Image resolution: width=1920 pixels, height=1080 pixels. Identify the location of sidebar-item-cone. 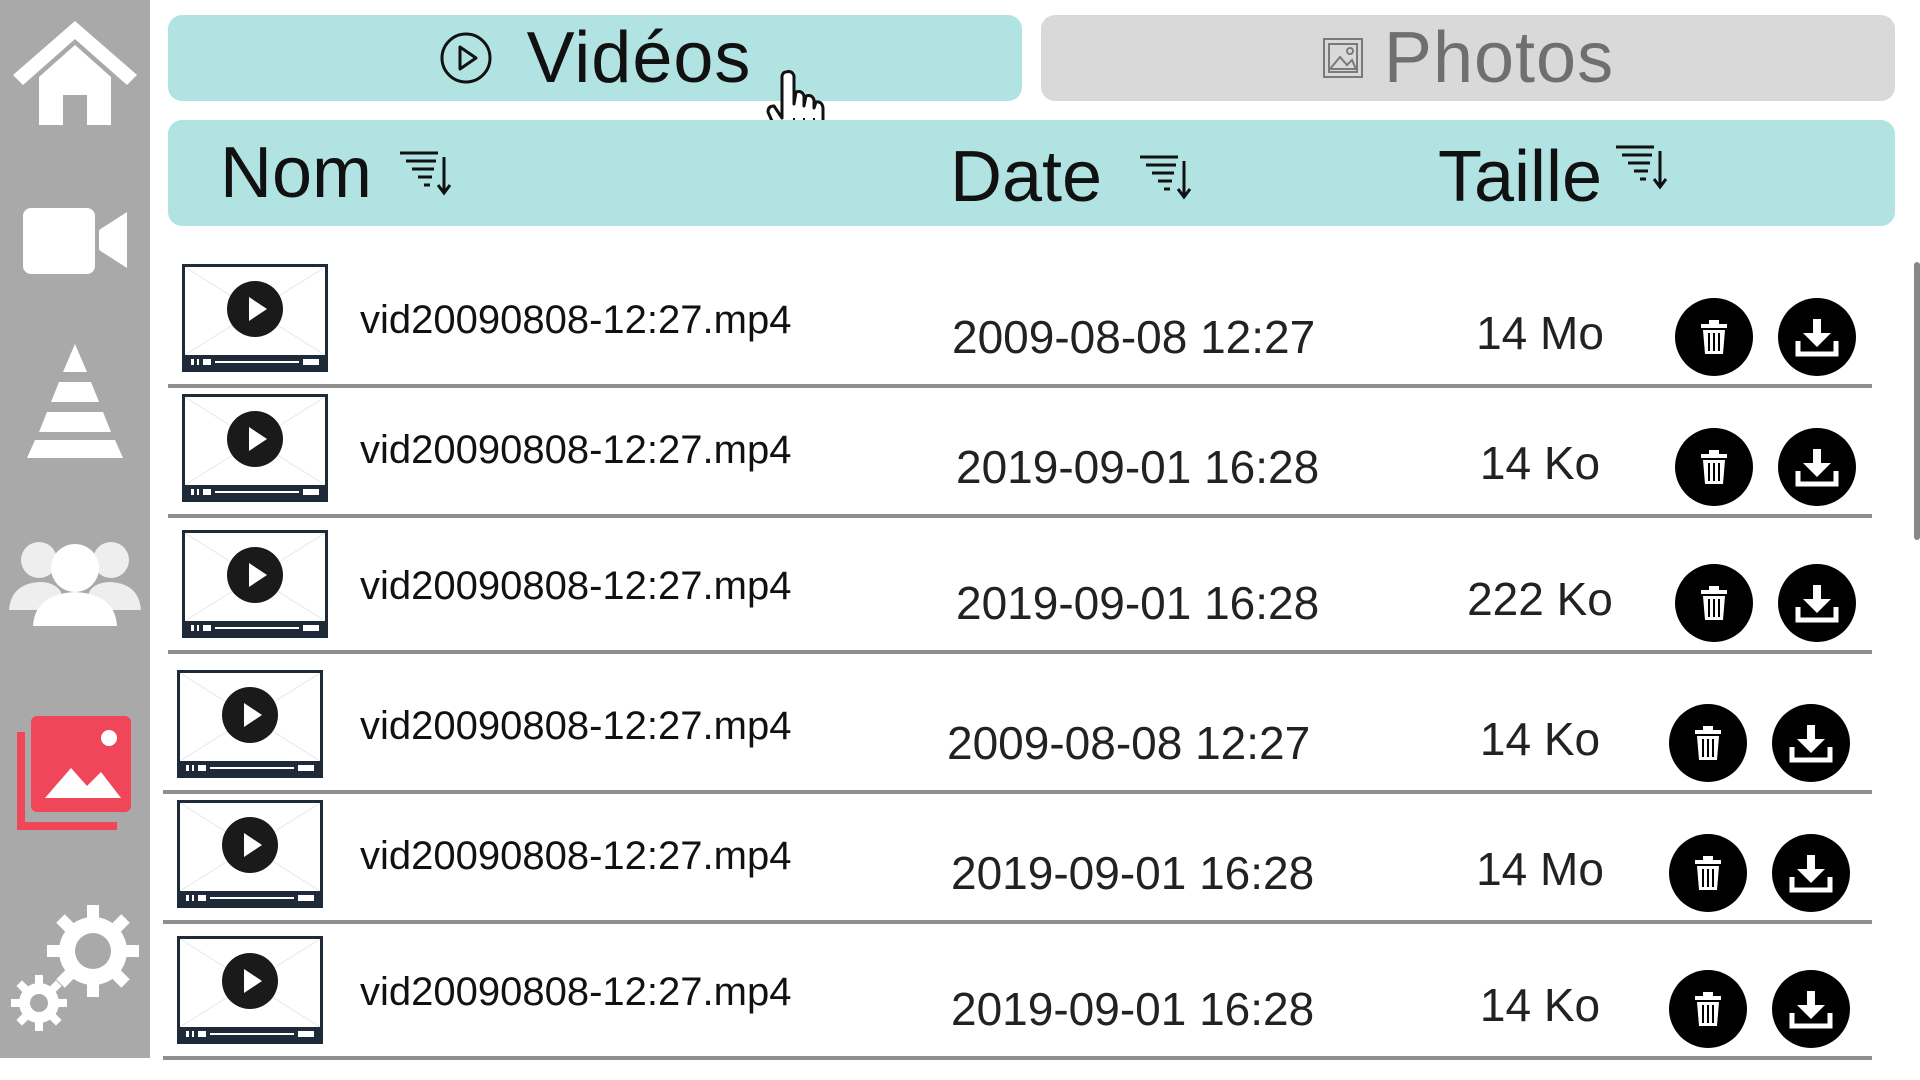
(75, 402).